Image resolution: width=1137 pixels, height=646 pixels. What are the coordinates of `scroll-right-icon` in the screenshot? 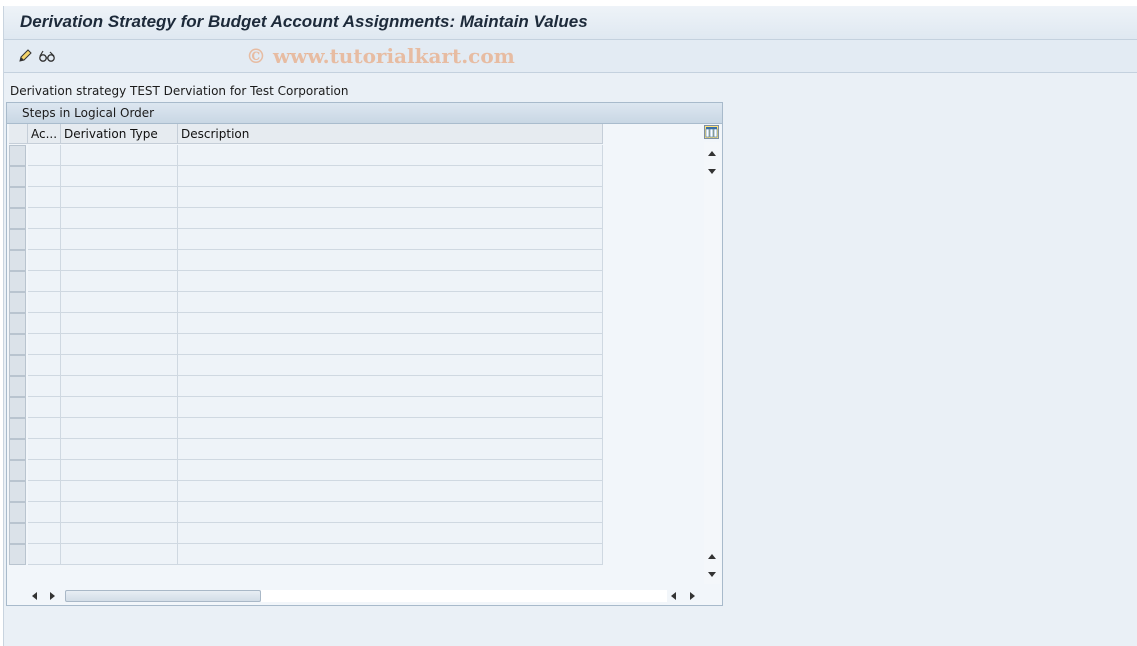 It's located at (52, 596).